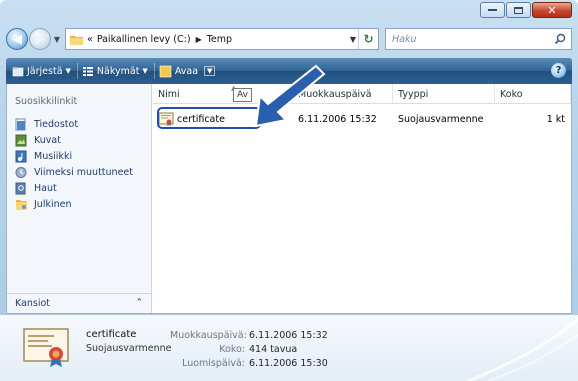  Describe the element at coordinates (558, 70) in the screenshot. I see `help-icon: ?` at that location.